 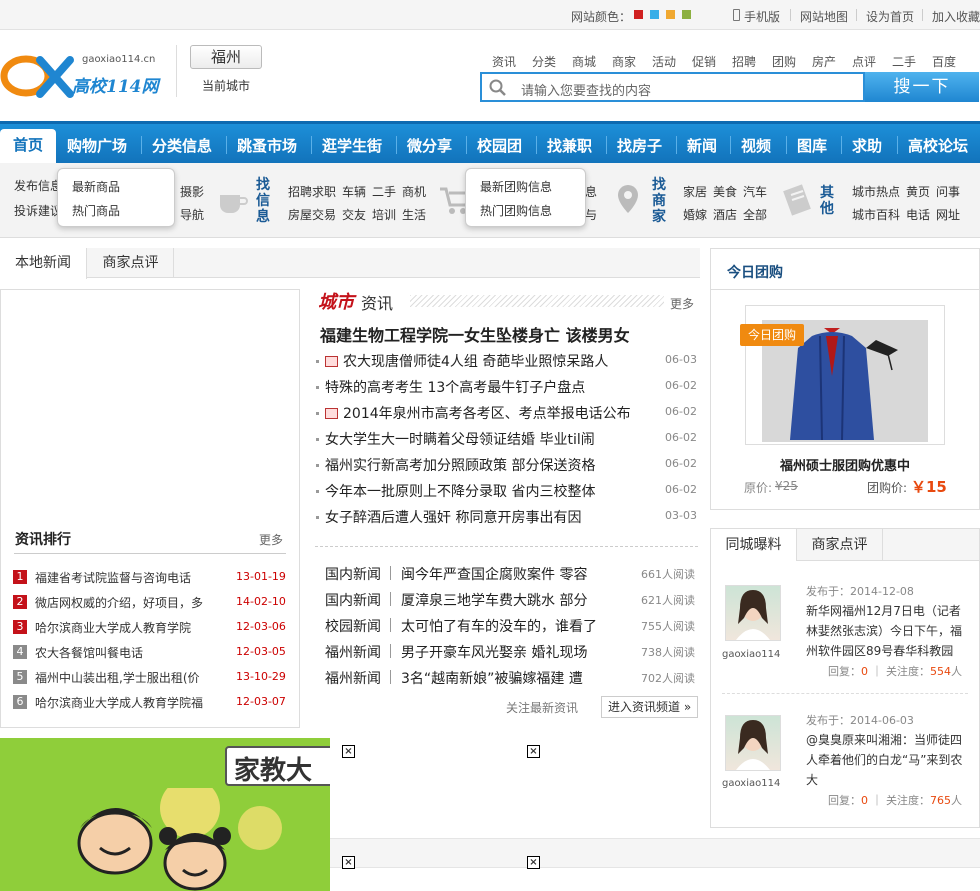 What do you see at coordinates (845, 464) in the screenshot?
I see `groupbuy-product-name: 福州硕士服团购优惠中` at bounding box center [845, 464].